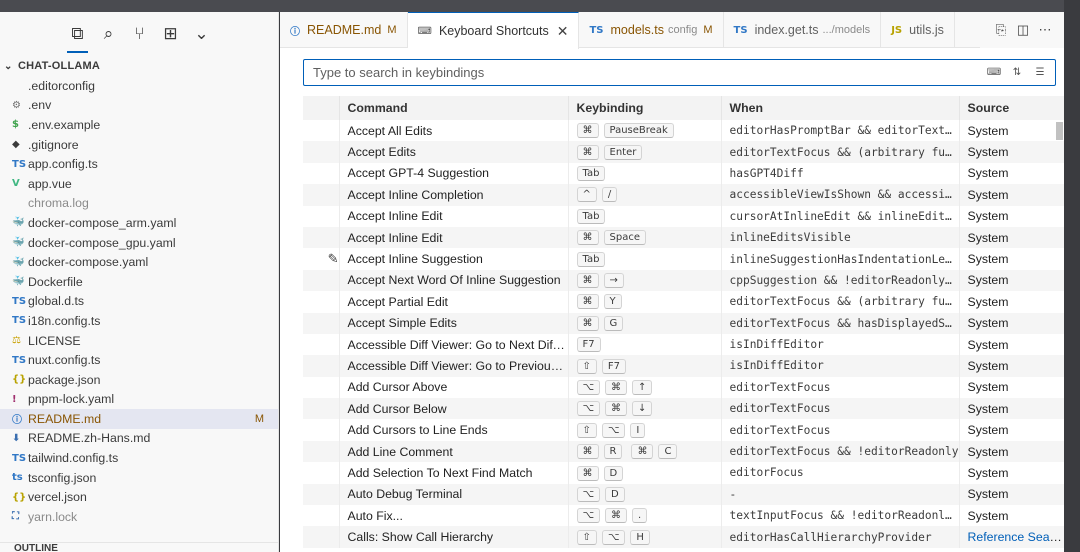 This screenshot has height=552, width=1080. What do you see at coordinates (139, 380) in the screenshot?
I see `file-item: {} package.json` at bounding box center [139, 380].